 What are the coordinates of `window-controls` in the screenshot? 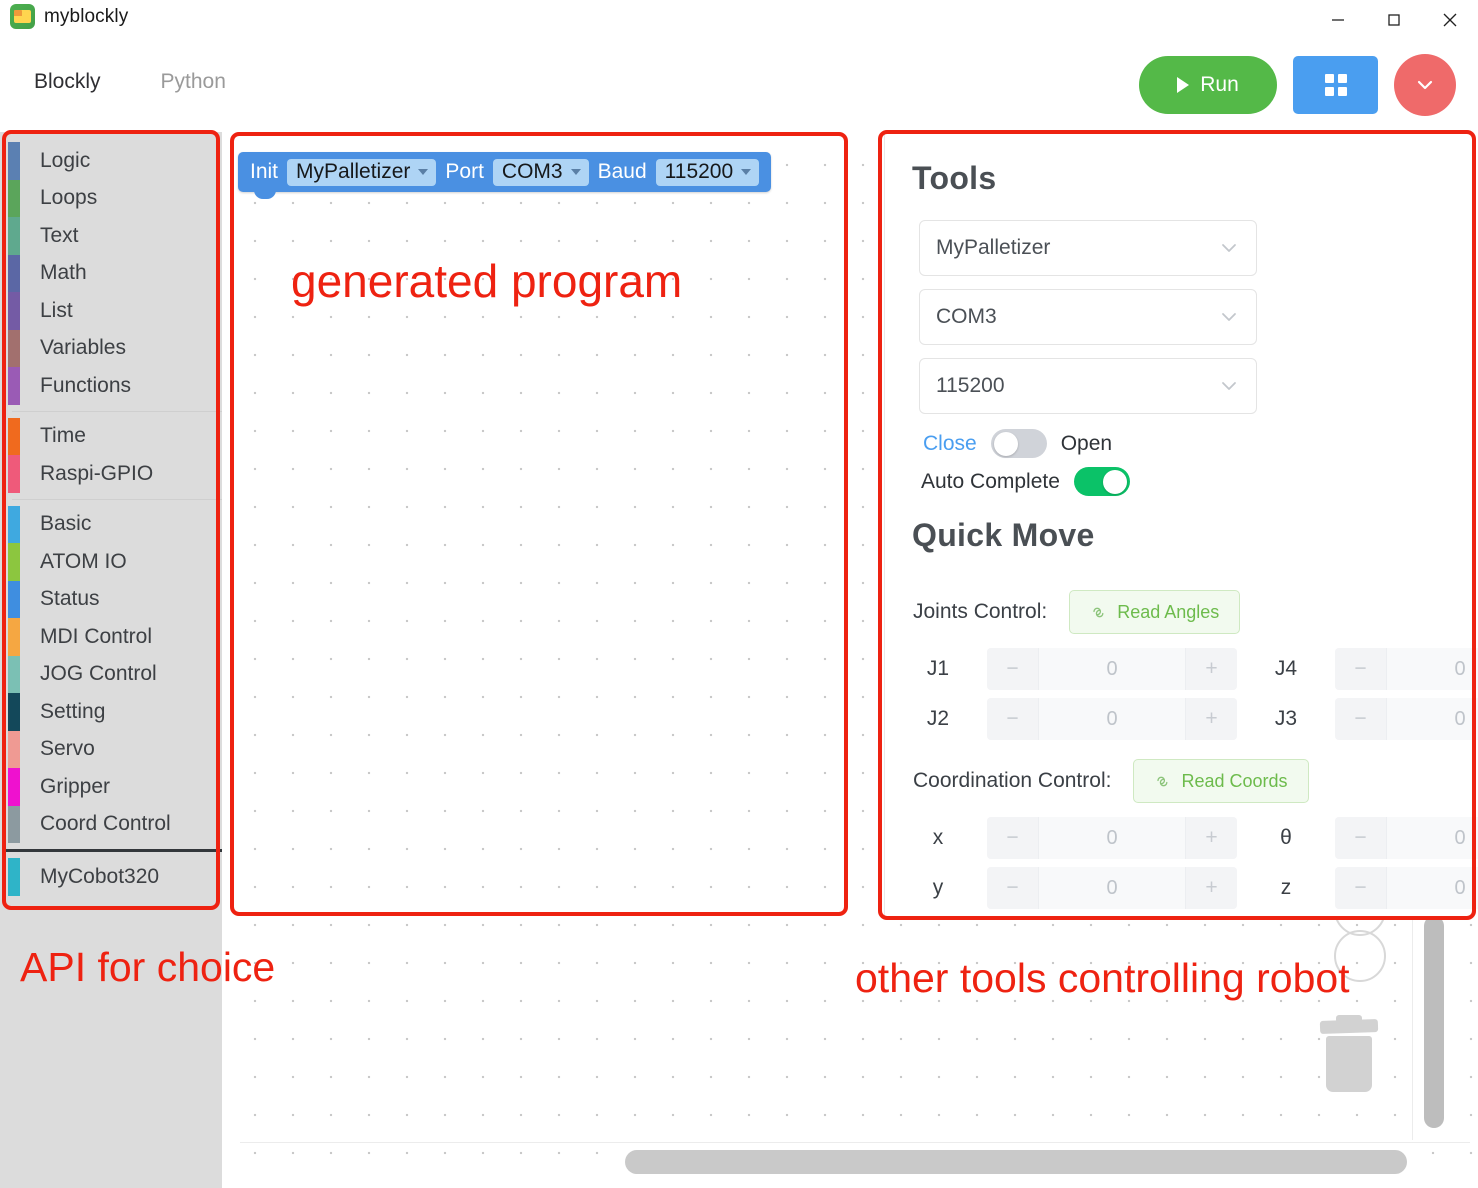 It's located at (1394, 20).